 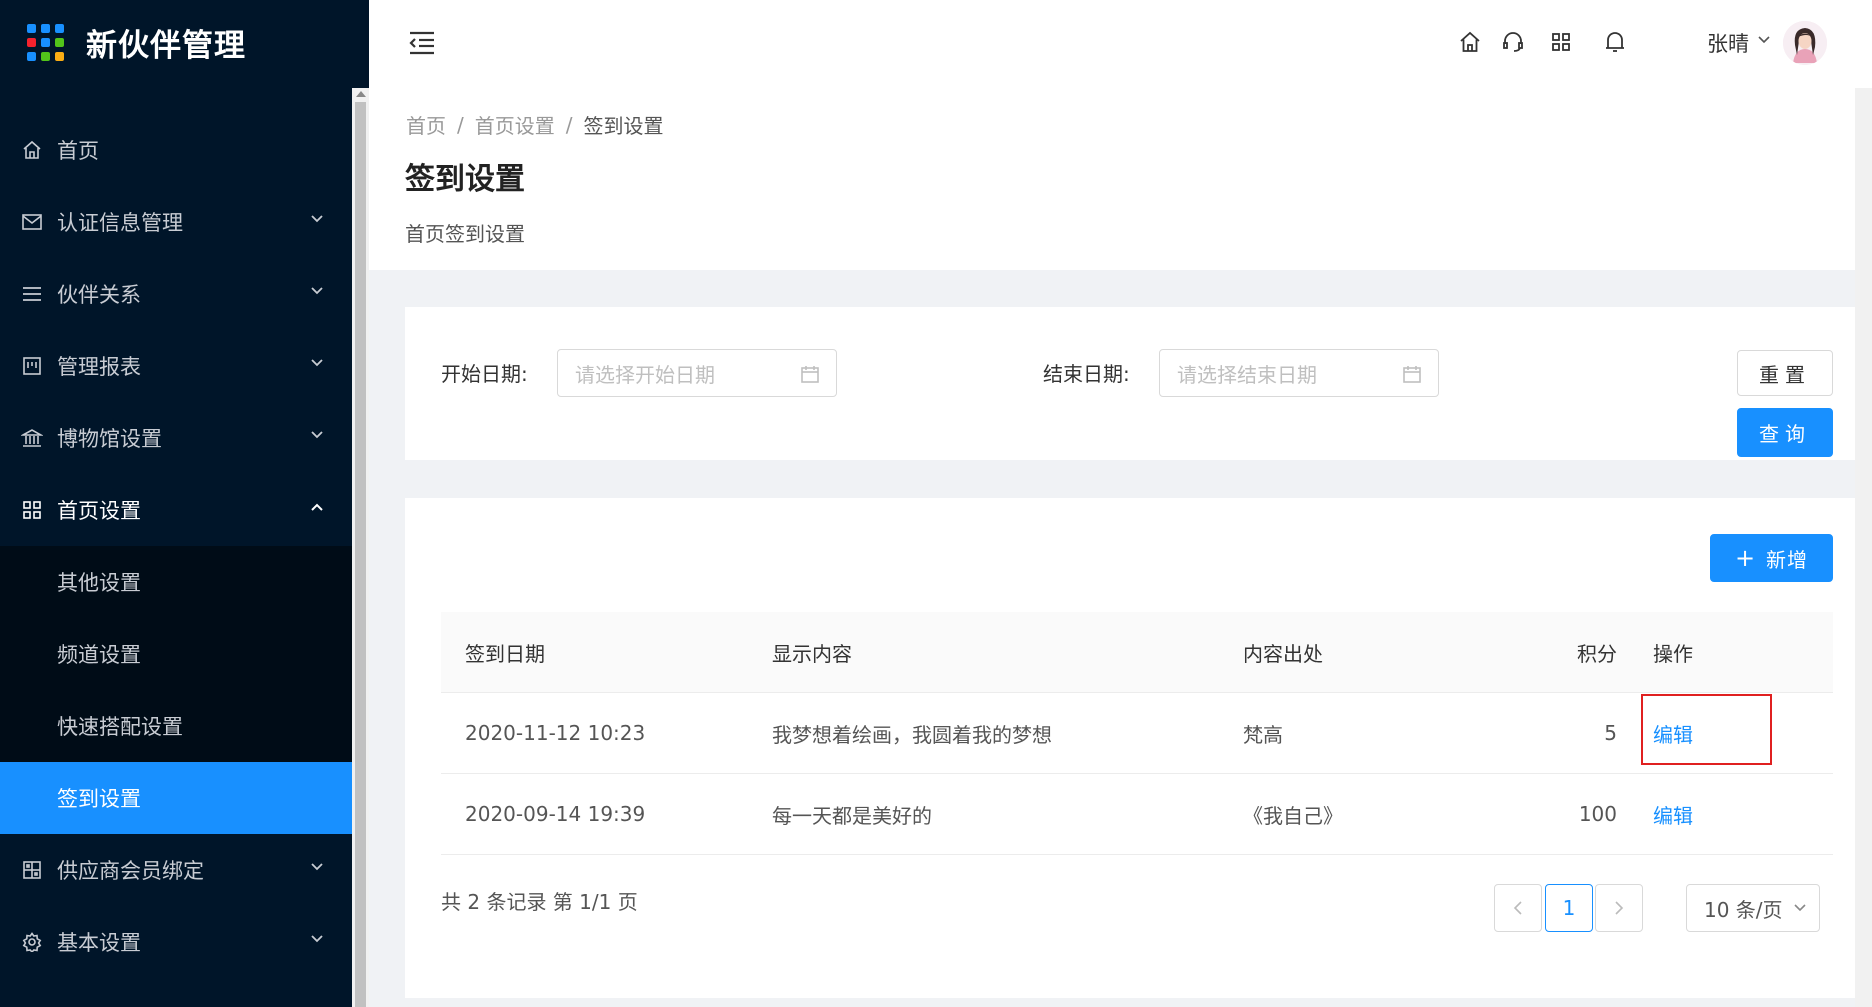 What do you see at coordinates (555, 733) in the screenshot?
I see `cell-date: 2020-11-12 10:23` at bounding box center [555, 733].